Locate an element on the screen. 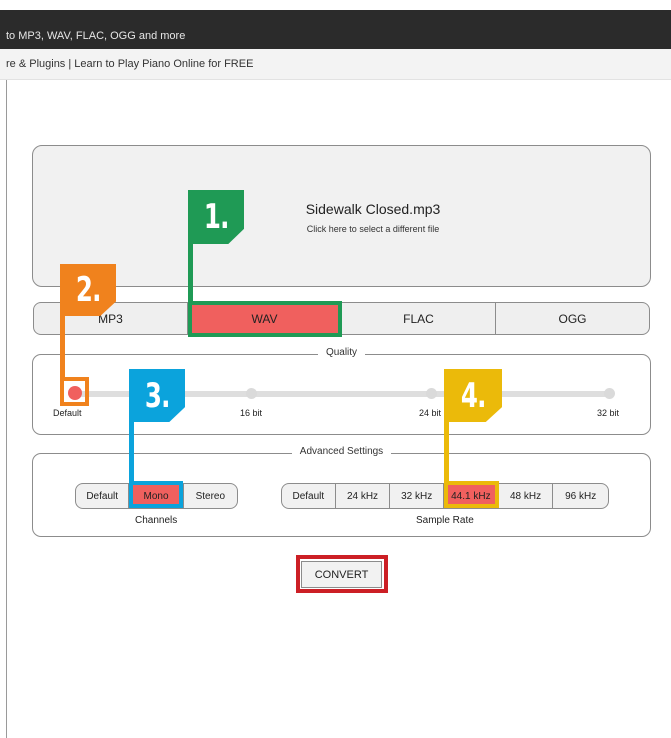 This screenshot has width=671, height=738. convert-highlight is located at coordinates (342, 574).